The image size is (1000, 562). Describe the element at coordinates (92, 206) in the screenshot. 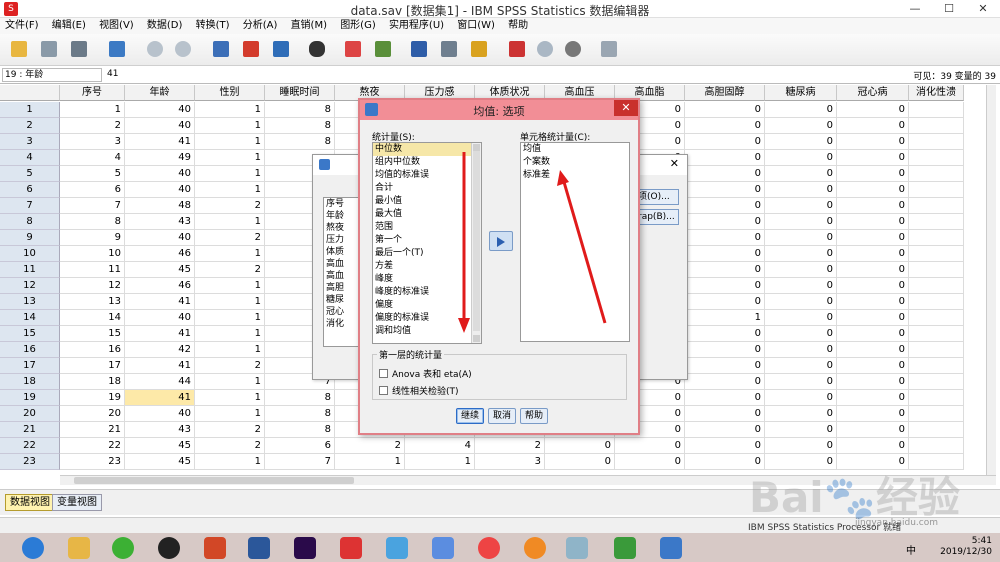

I see `table-cell: 7` at that location.